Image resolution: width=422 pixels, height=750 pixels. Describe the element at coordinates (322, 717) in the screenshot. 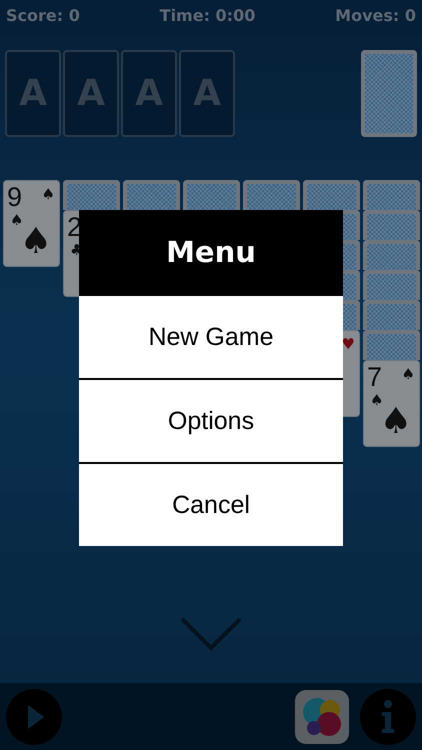

I see `bubbles-app-icon` at that location.